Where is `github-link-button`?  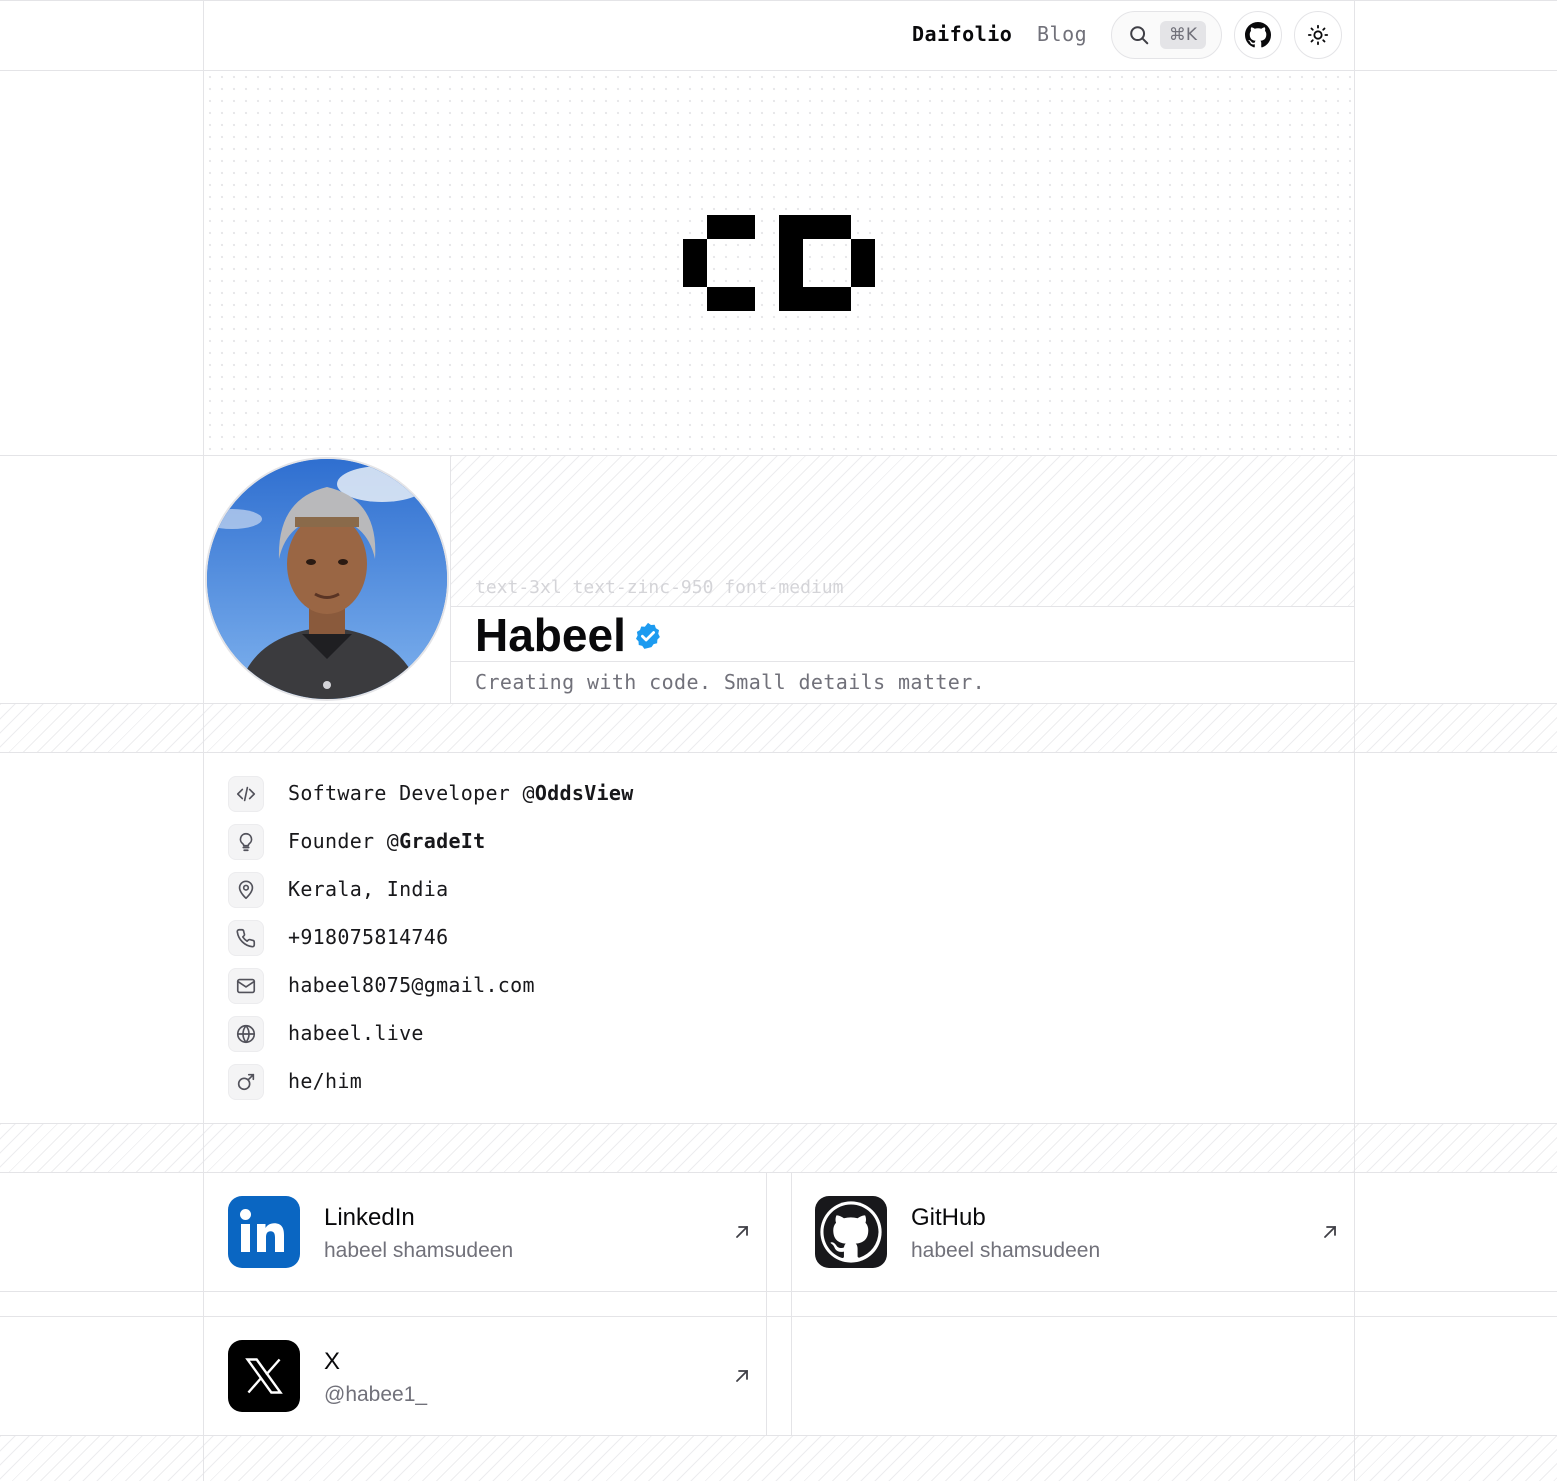 github-link-button is located at coordinates (1258, 35).